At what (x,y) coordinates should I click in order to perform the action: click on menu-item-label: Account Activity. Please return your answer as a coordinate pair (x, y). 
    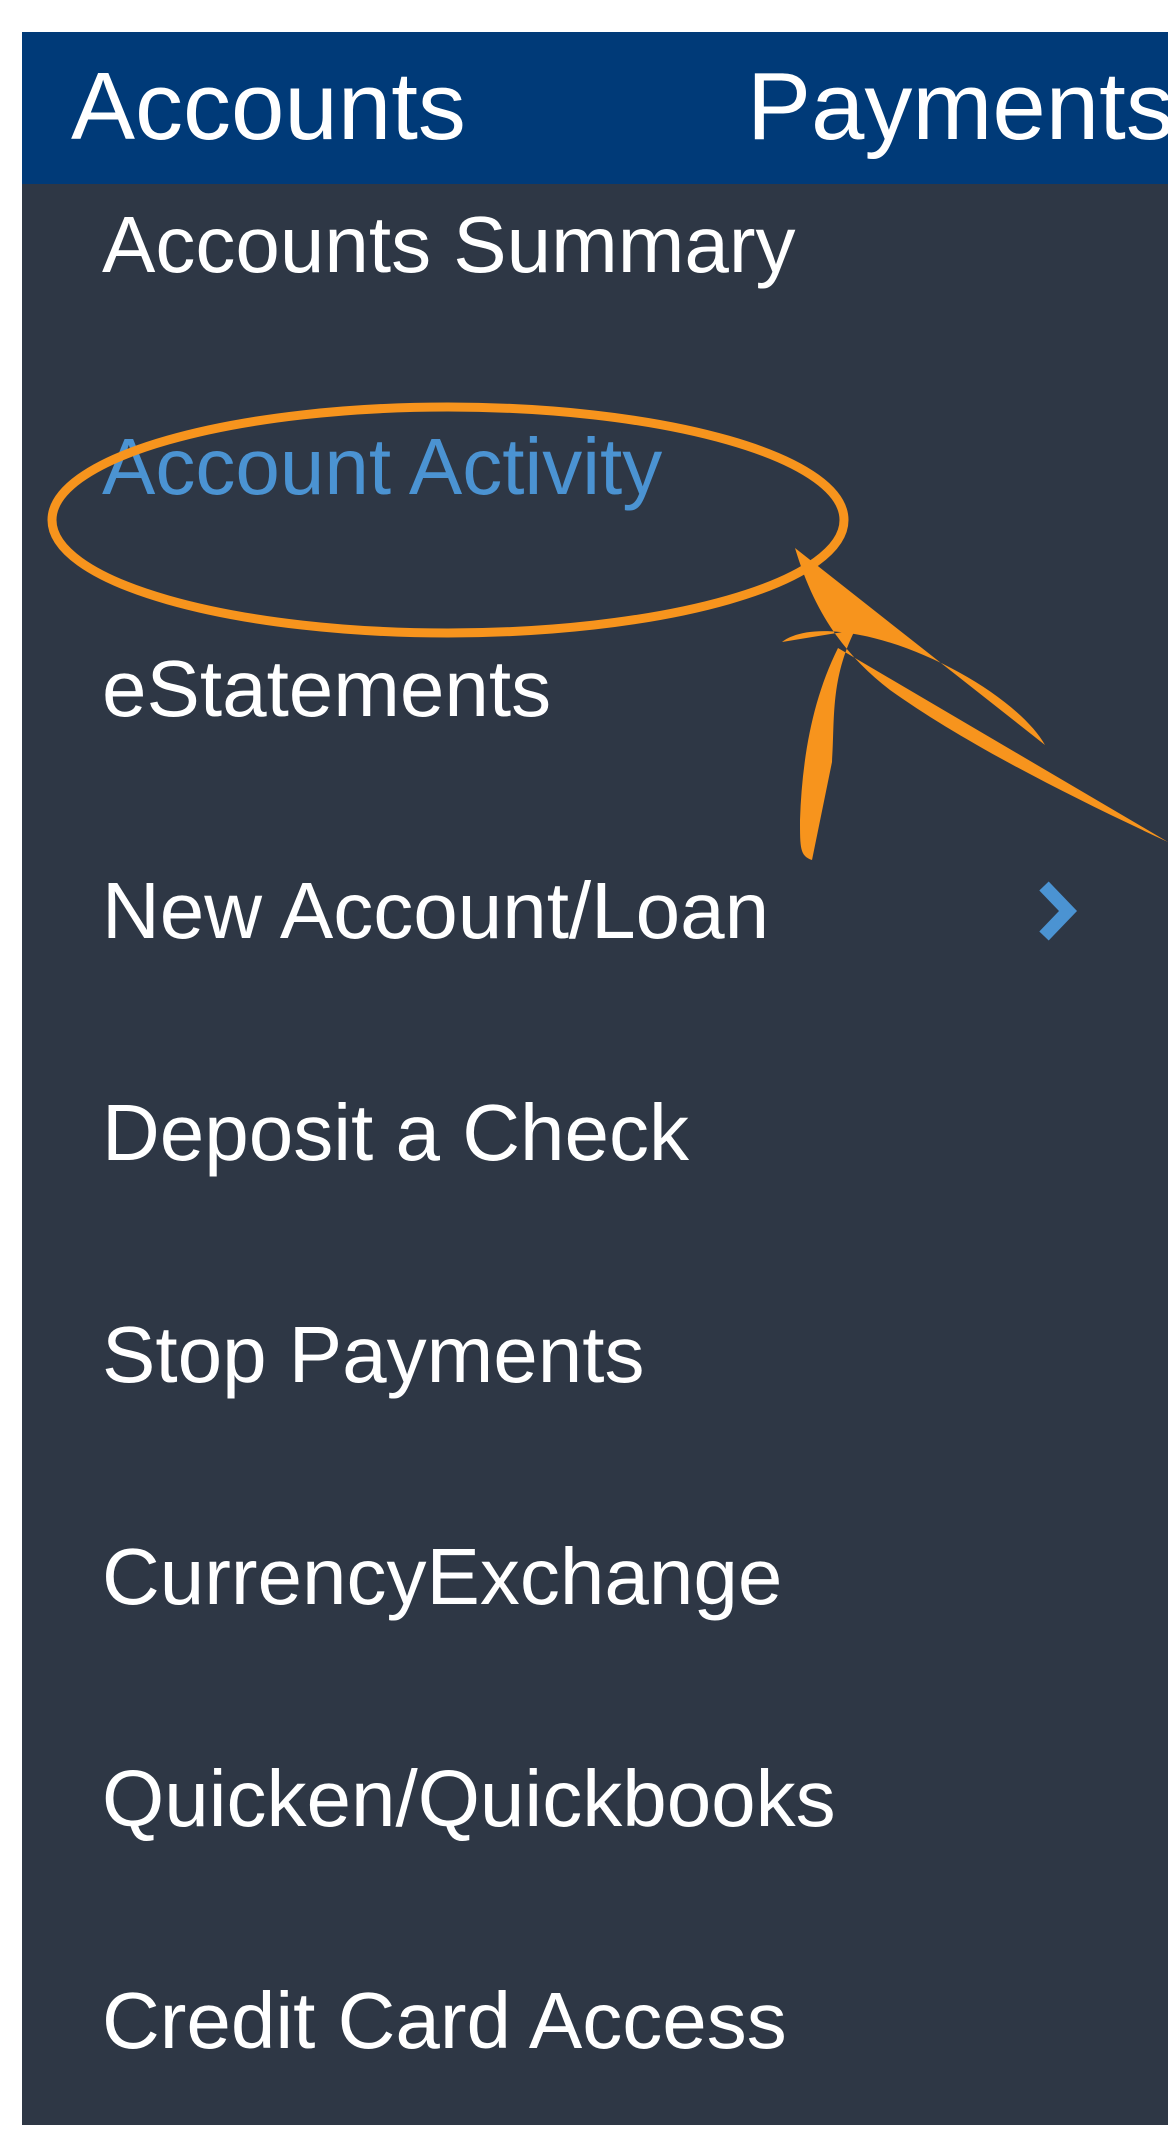
    Looking at the image, I should click on (382, 466).